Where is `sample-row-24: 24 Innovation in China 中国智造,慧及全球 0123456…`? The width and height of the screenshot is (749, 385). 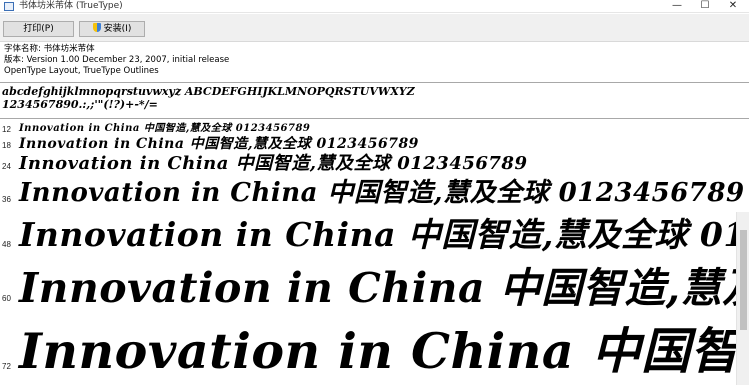 sample-row-24: 24 Innovation in China 中国智造,慧及全球 0123456… is located at coordinates (374, 164).